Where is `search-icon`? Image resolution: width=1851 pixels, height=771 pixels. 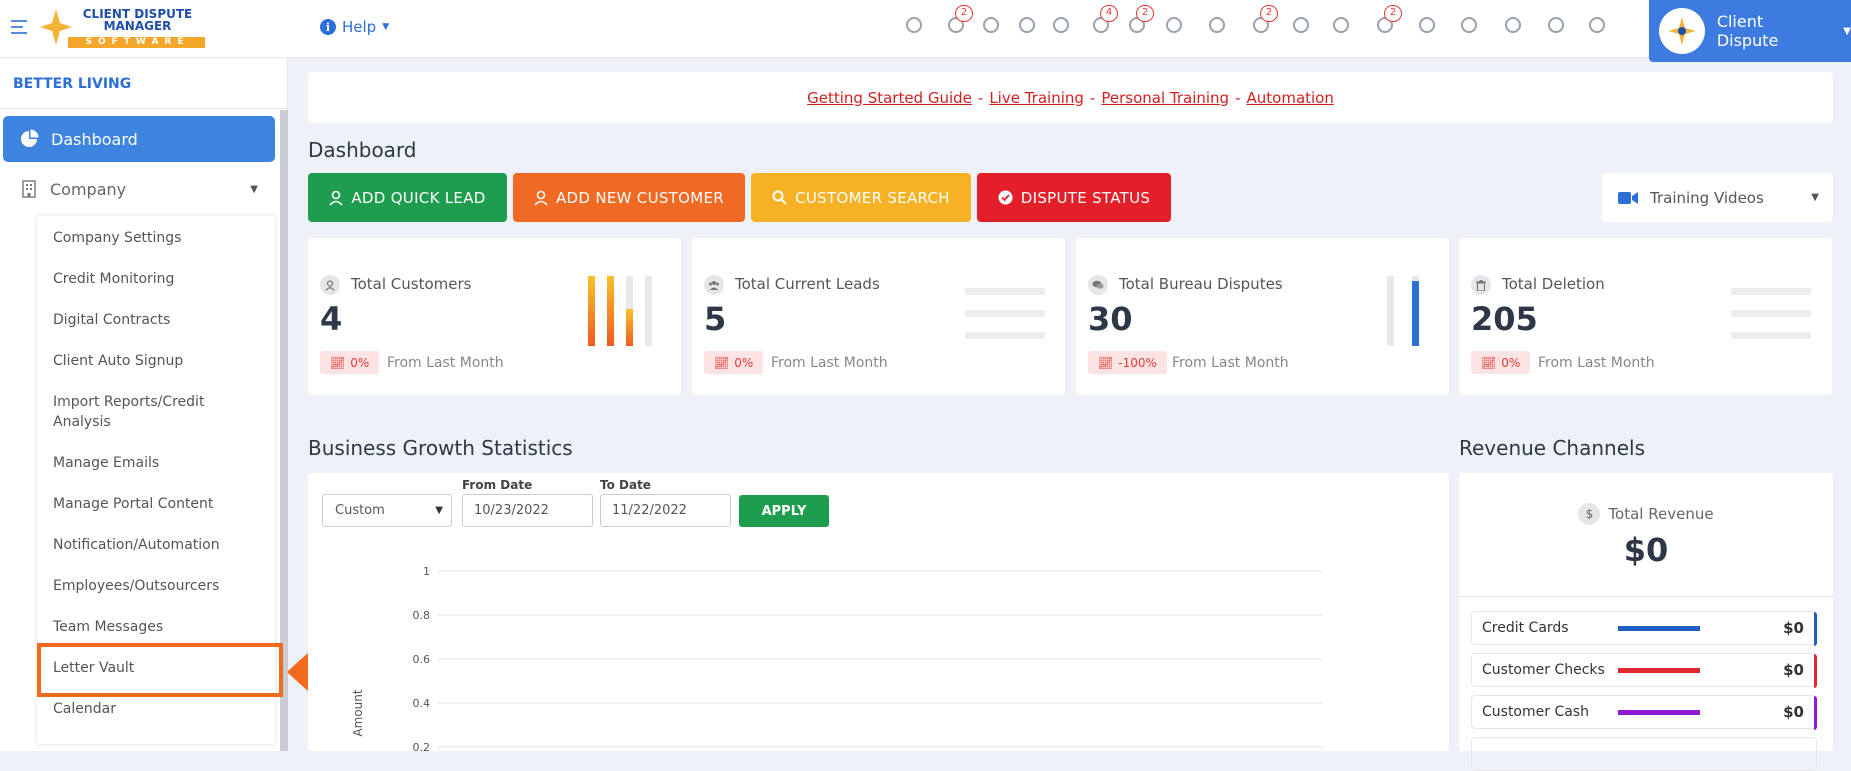 search-icon is located at coordinates (779, 197).